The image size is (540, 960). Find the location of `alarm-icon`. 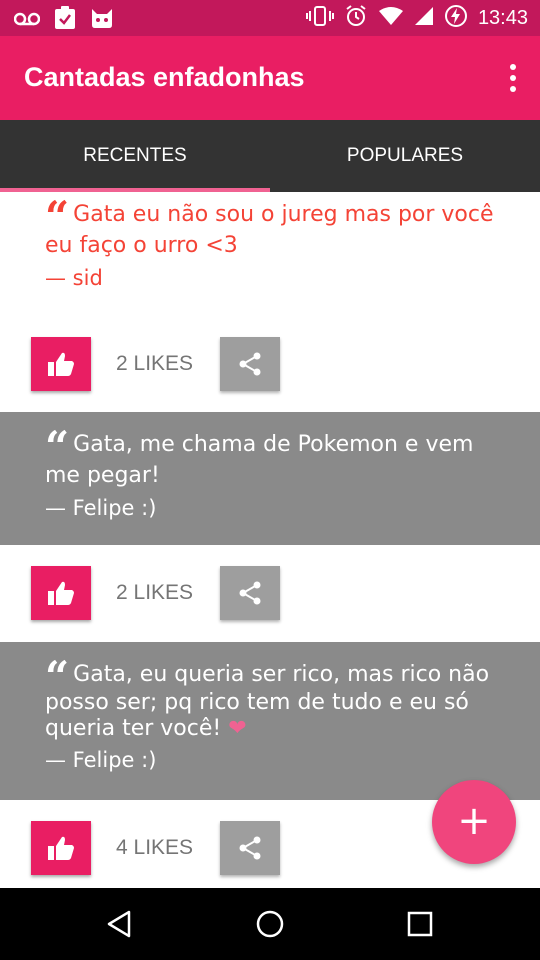

alarm-icon is located at coordinates (356, 18).